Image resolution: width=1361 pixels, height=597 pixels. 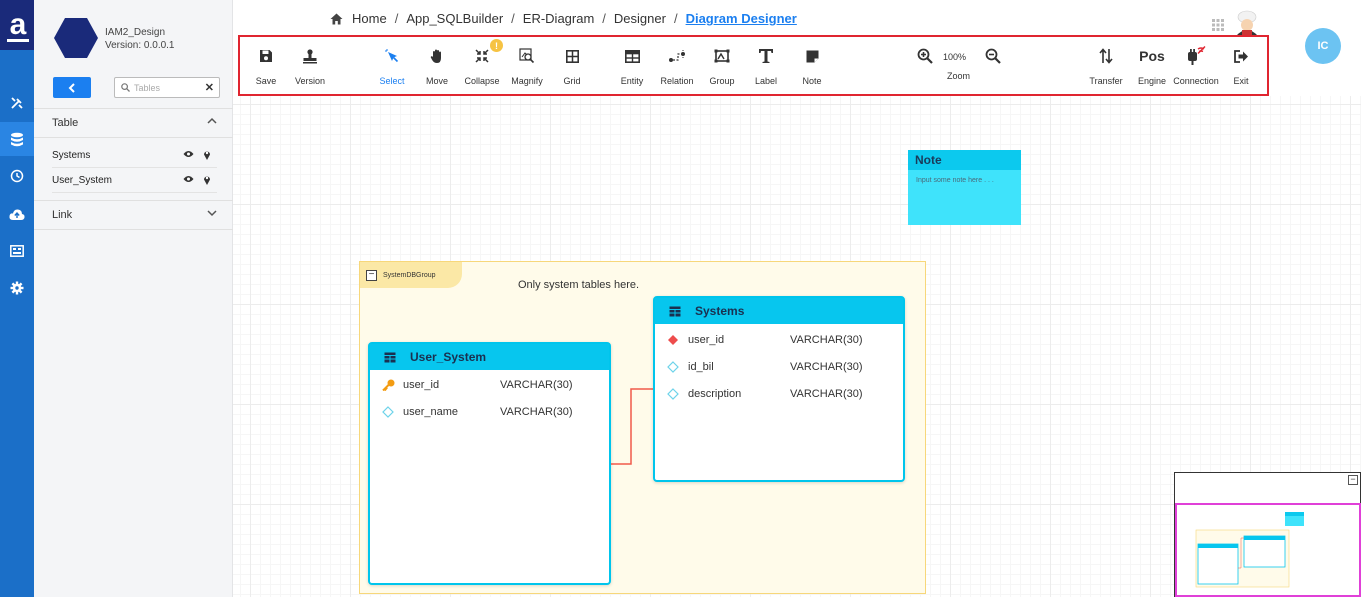 What do you see at coordinates (392, 81) in the screenshot?
I see `select-label: Select` at bounding box center [392, 81].